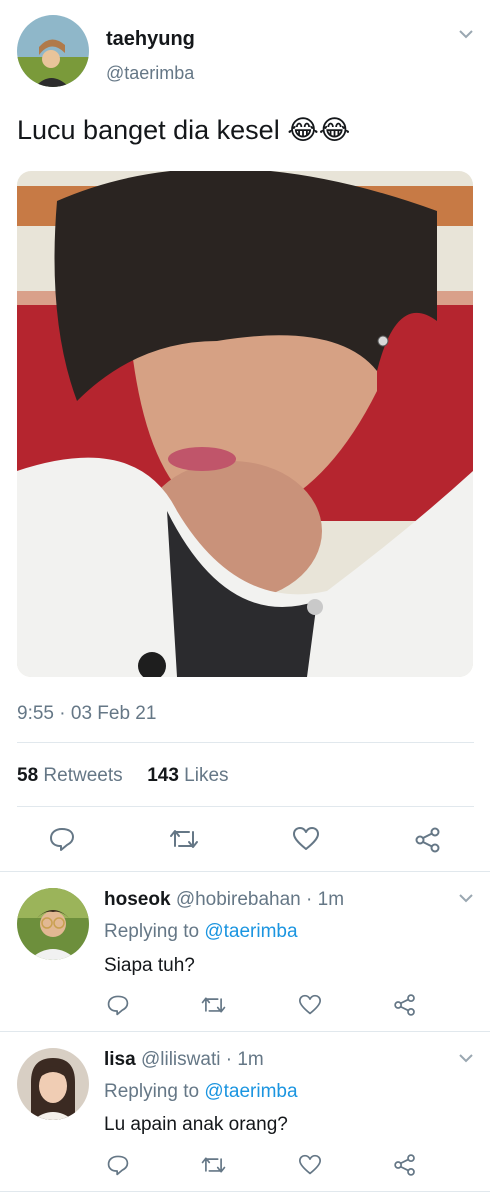 The height and width of the screenshot is (1200, 490). Describe the element at coordinates (120, 1059) in the screenshot. I see `reply-display-name: lisa` at that location.